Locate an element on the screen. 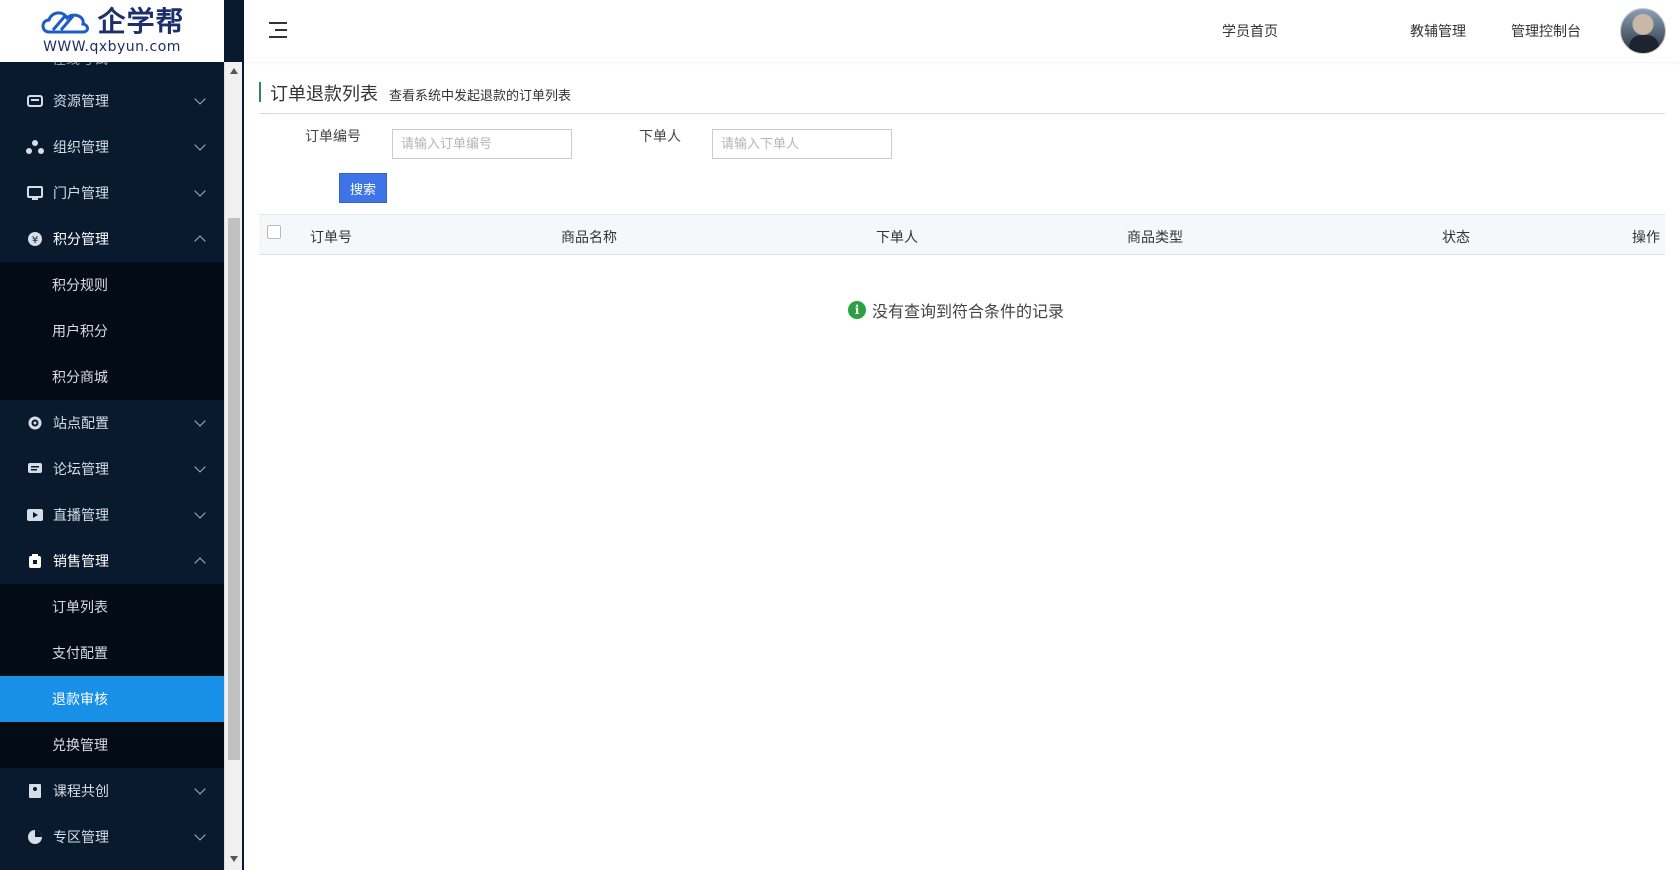  column-product-name: 商品名称 is located at coordinates (589, 237).